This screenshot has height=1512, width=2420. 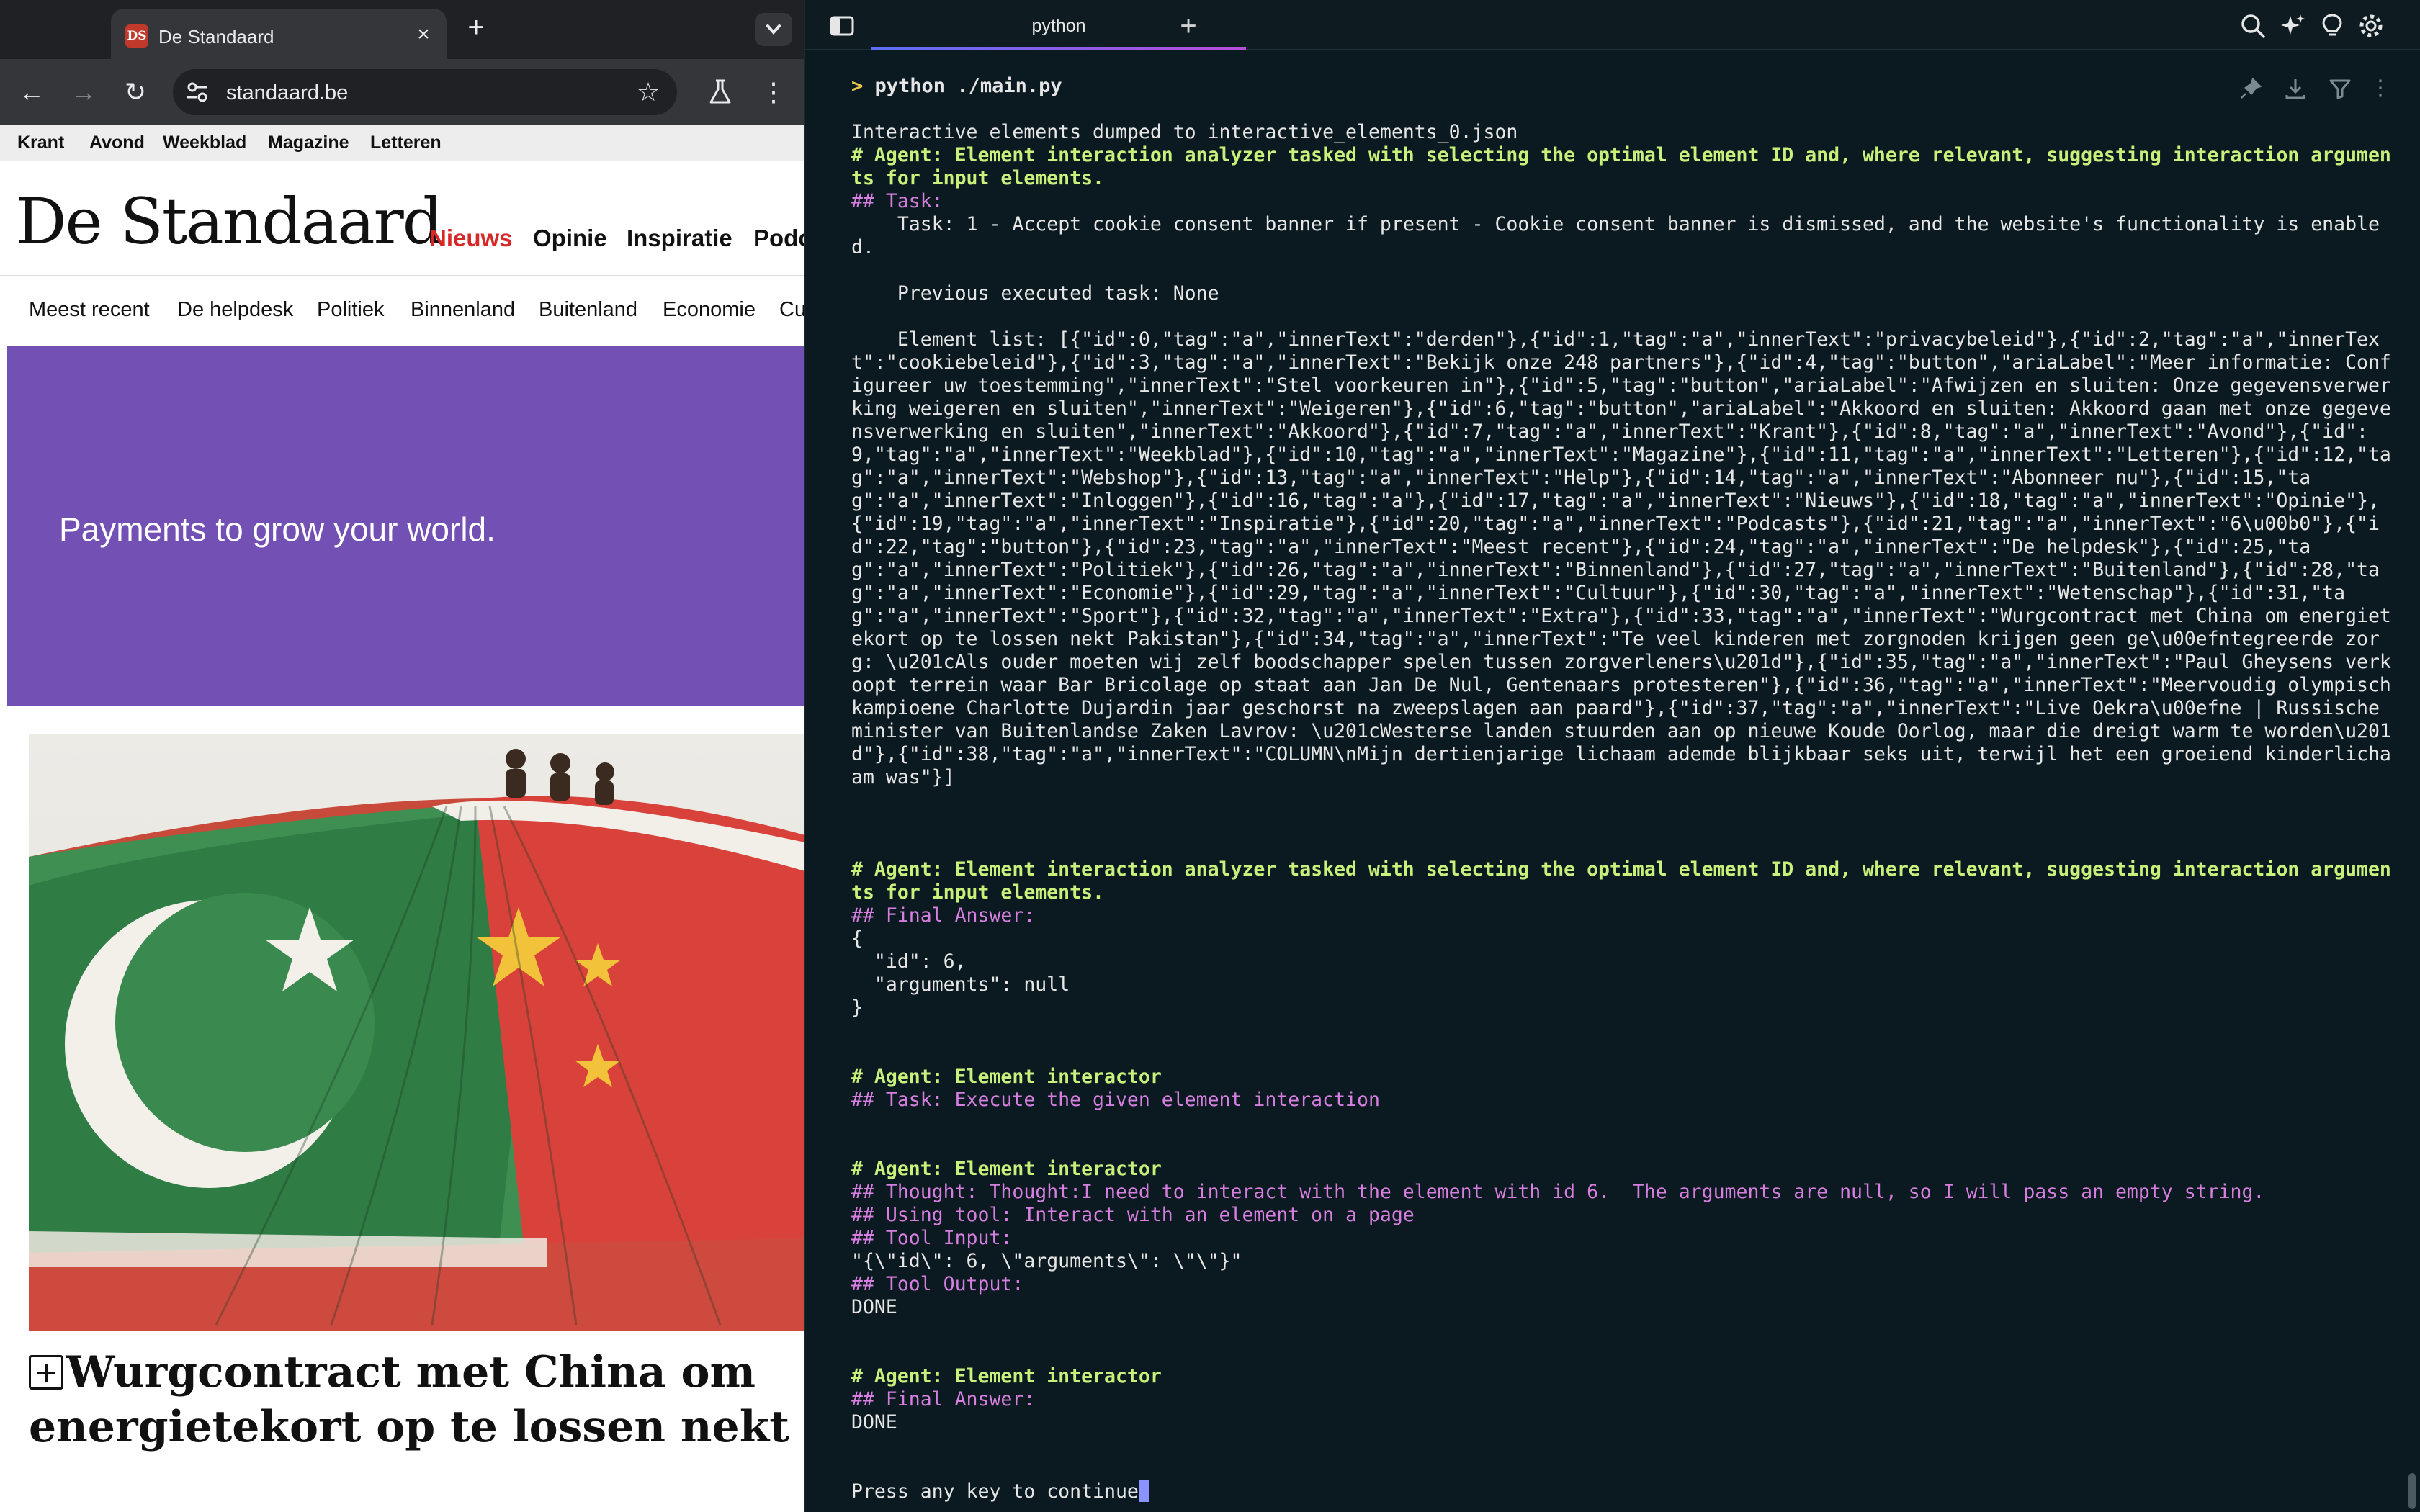 I want to click on command-prompt: > python ./main.py, so click(x=956, y=86).